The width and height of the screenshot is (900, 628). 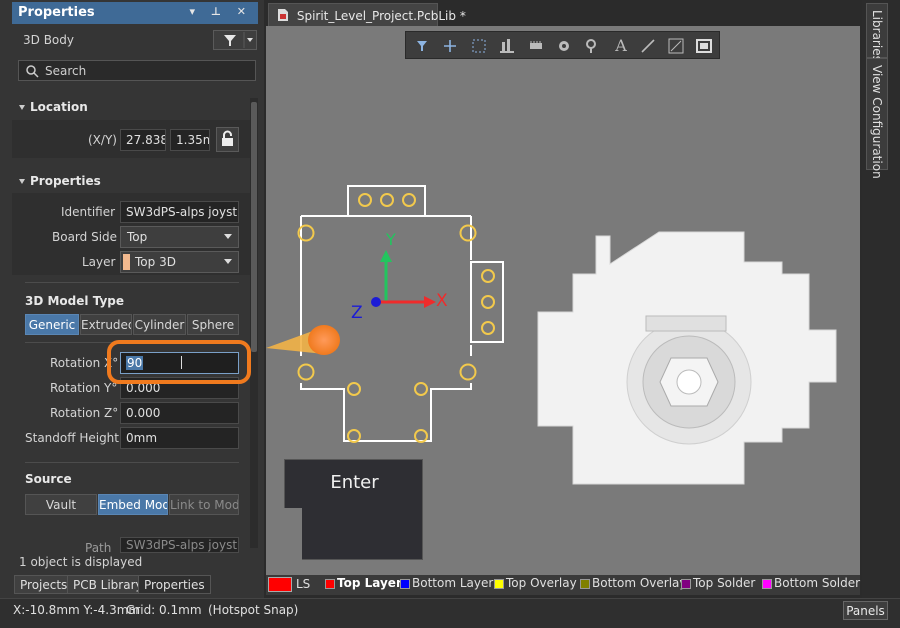 What do you see at coordinates (704, 46) in the screenshot?
I see `region-tool-icon` at bounding box center [704, 46].